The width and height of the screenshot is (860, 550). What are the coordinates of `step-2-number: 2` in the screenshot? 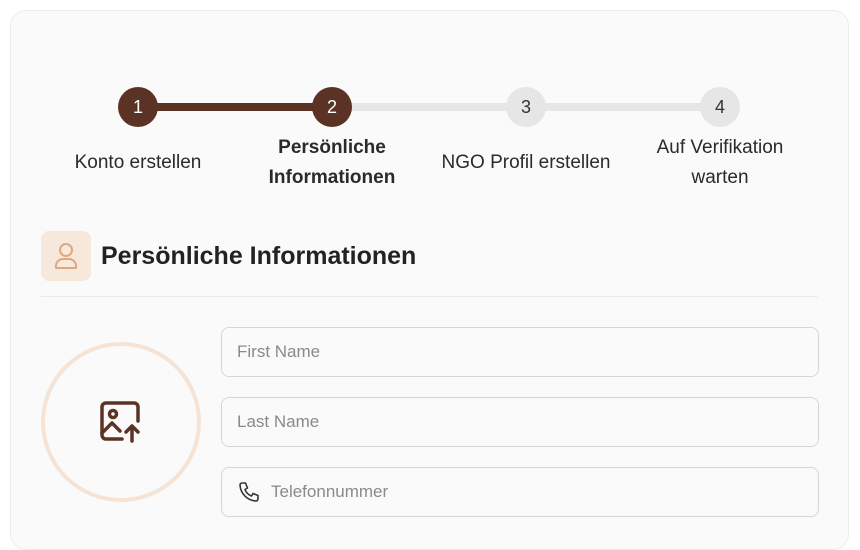 It's located at (331, 106).